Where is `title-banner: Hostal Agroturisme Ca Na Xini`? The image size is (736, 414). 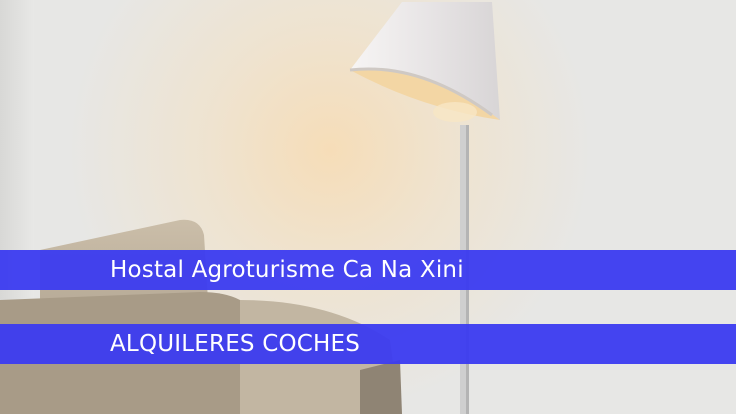
title-banner: Hostal Agroturisme Ca Na Xini is located at coordinates (368, 270).